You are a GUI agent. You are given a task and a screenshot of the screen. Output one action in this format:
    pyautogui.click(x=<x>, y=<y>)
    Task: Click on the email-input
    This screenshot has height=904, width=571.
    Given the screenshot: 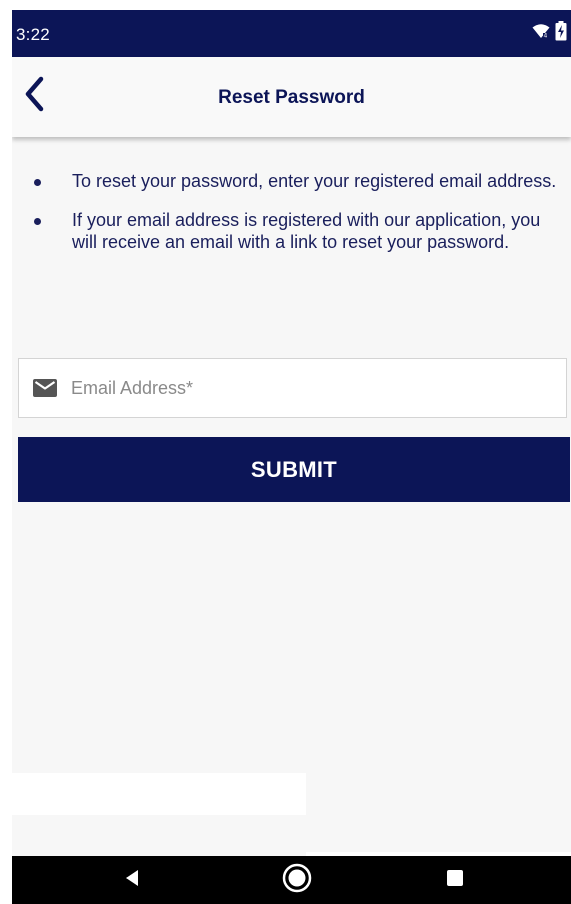 What is the action you would take?
    pyautogui.click(x=306, y=388)
    